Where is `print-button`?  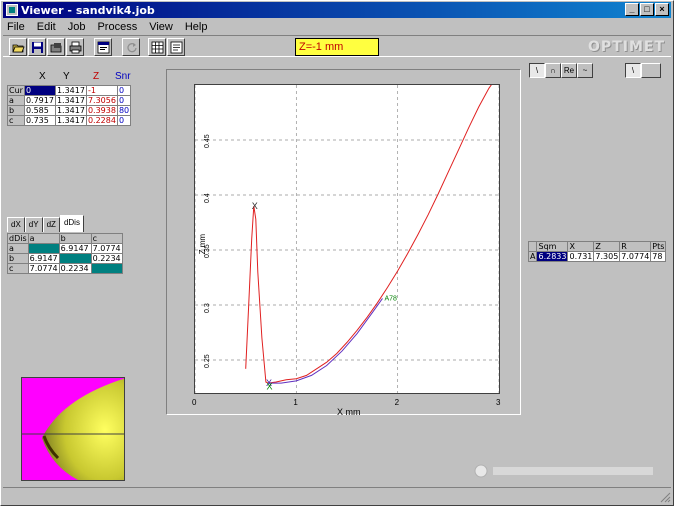 print-button is located at coordinates (75, 47).